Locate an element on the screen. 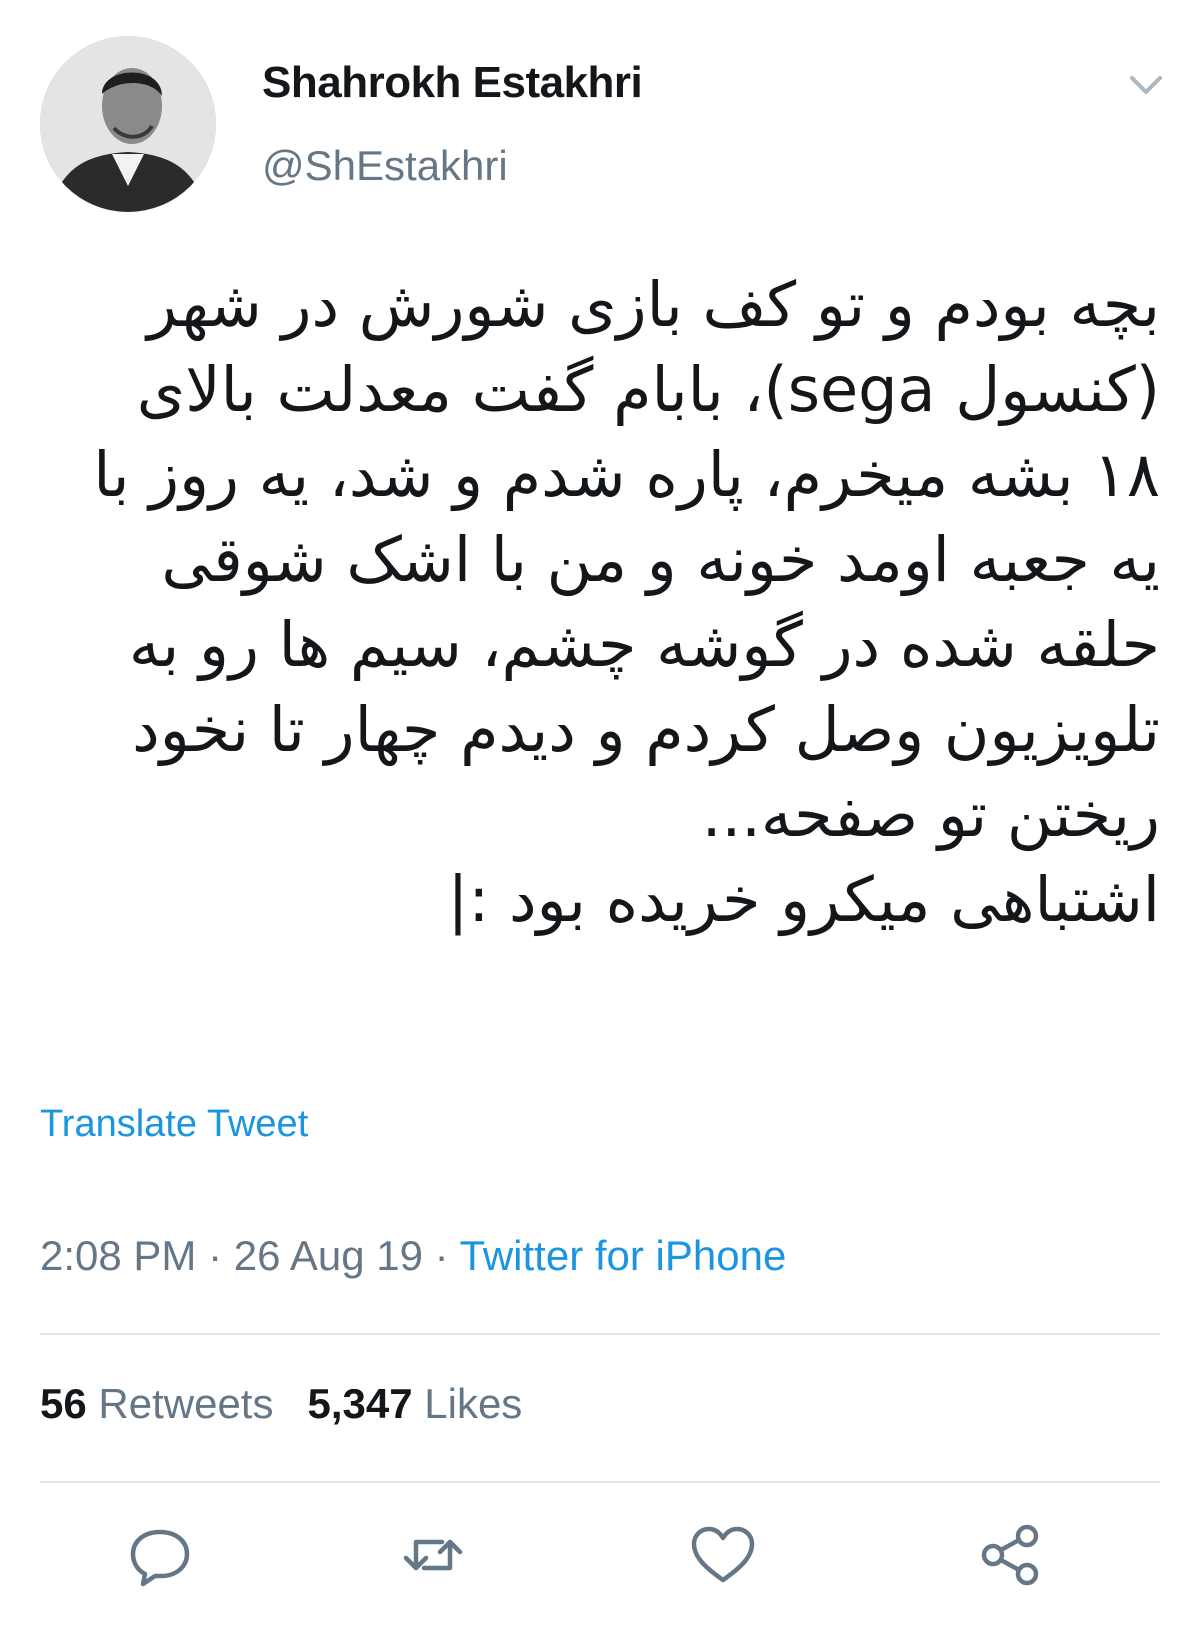 This screenshot has height=1627, width=1200. tweet-line: یه جعبه اومد خونه و من با اشک شوقی is located at coordinates (660, 559).